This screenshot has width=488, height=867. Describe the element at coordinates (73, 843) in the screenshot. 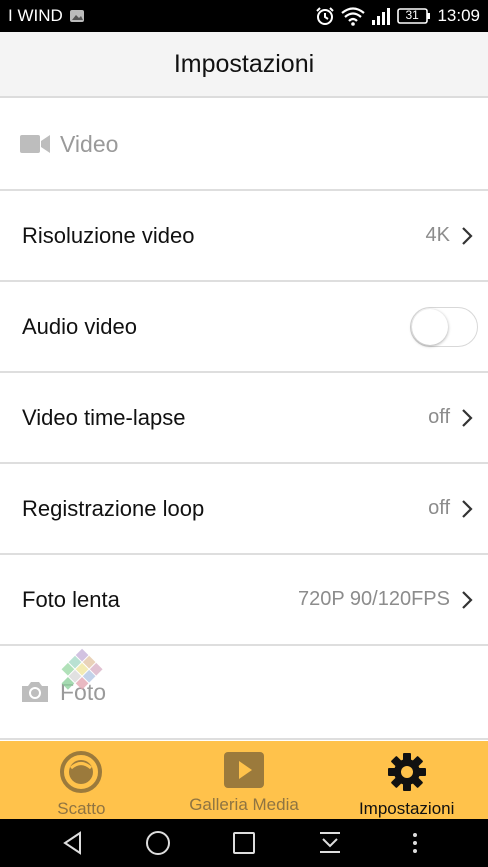

I see `back-icon` at that location.